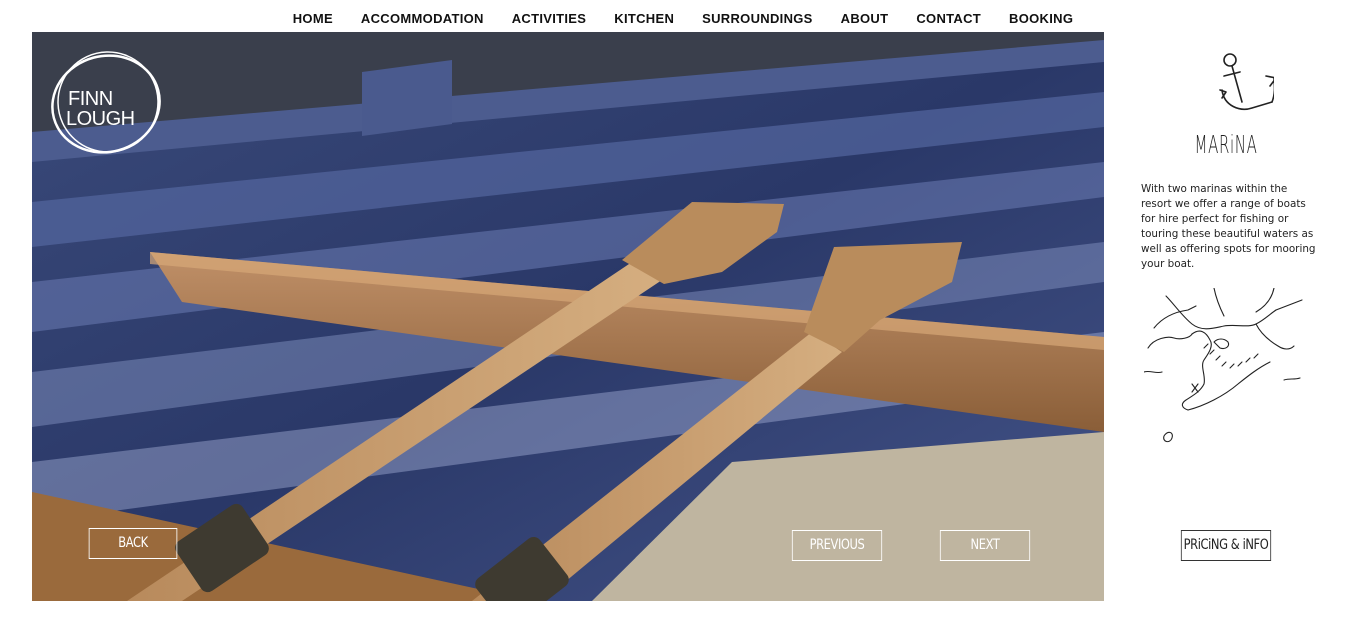 This screenshot has height=633, width=1366. Describe the element at coordinates (757, 18) in the screenshot. I see `nav-surroundings: SURROUNDINGS` at that location.